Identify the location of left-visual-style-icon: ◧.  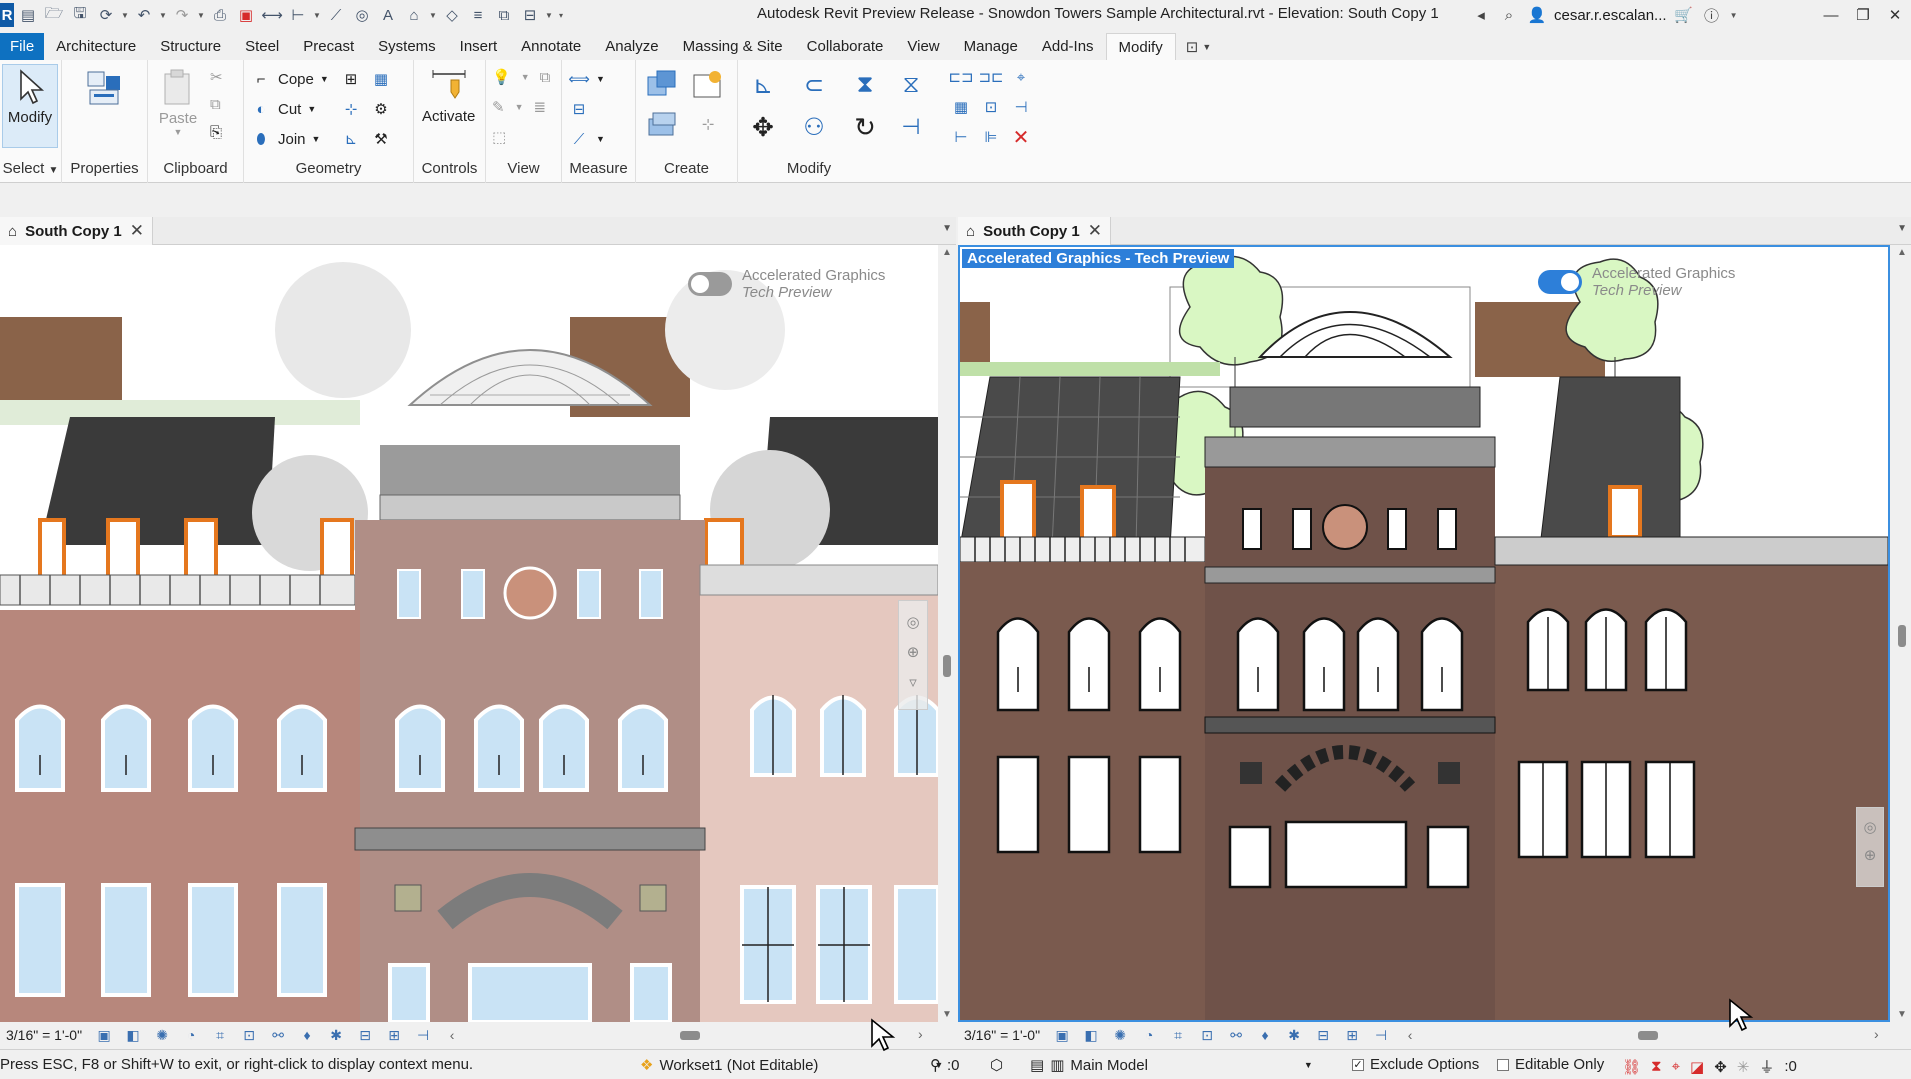
(133, 1035).